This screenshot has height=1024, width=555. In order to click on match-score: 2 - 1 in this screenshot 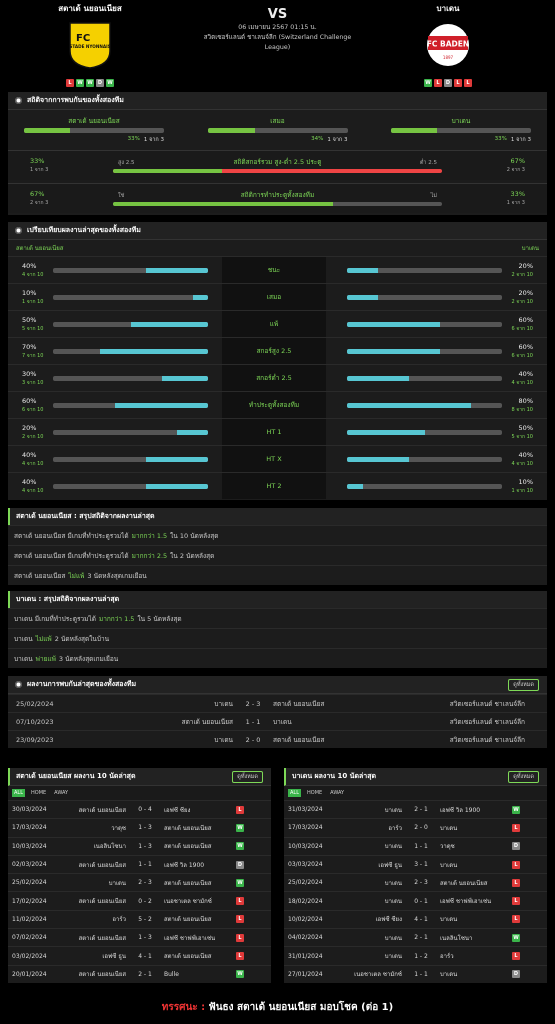, I will do `click(421, 938)`.